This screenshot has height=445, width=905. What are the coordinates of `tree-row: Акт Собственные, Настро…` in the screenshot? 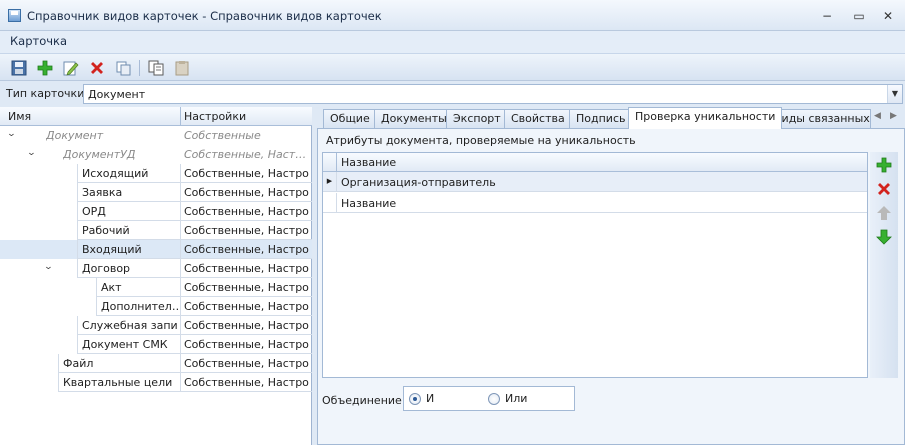 It's located at (156, 287).